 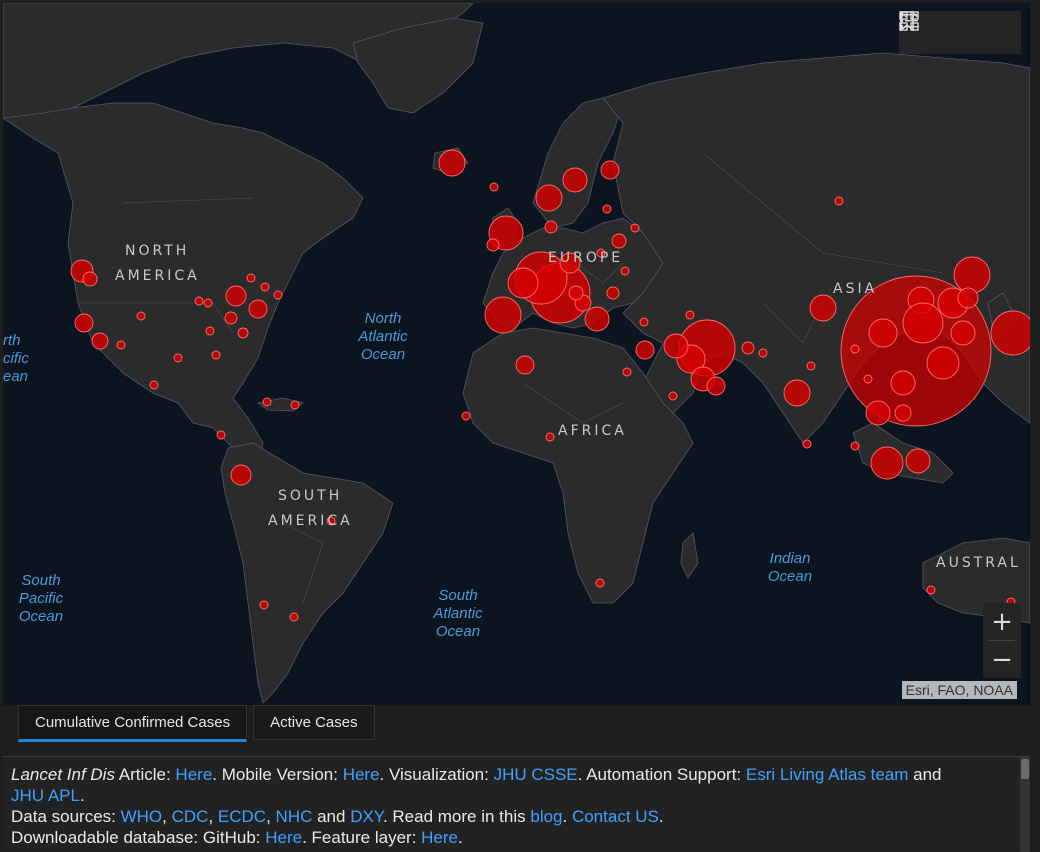 What do you see at coordinates (271, 816) in the screenshot?
I see `info-text: ,` at bounding box center [271, 816].